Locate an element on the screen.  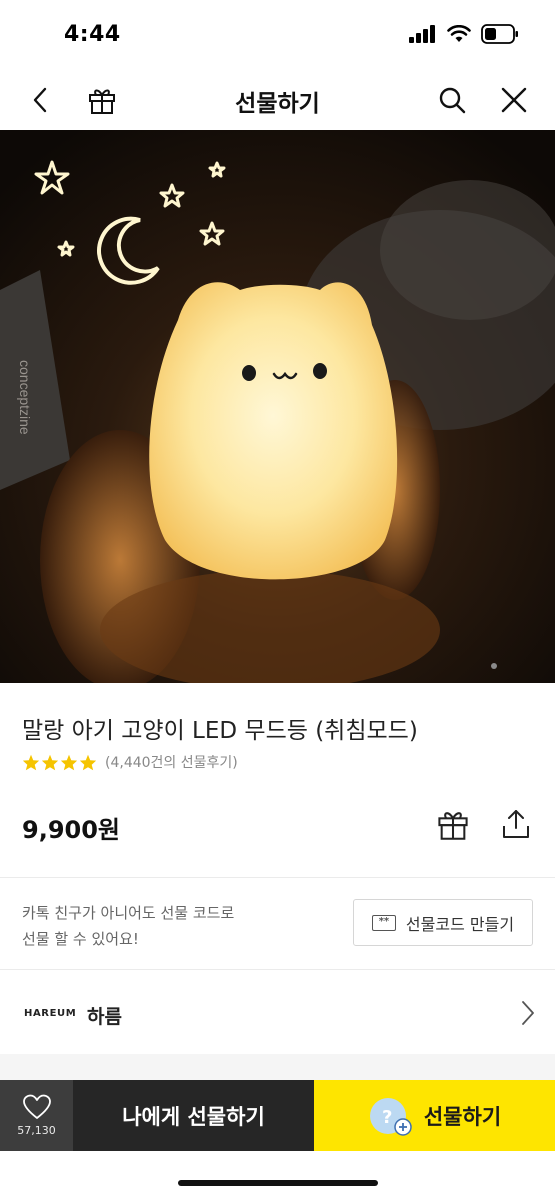
search-icon is located at coordinates (452, 100).